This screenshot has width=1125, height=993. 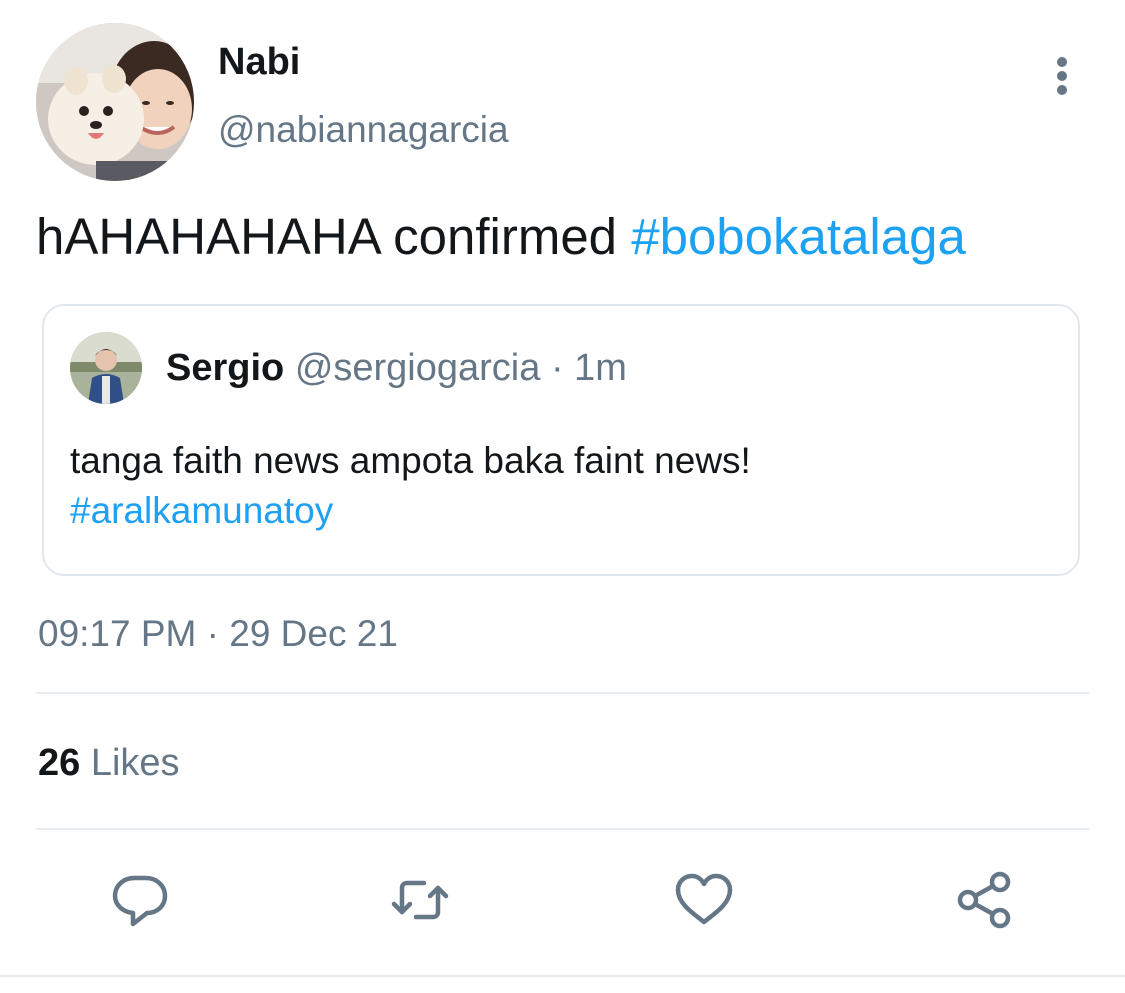 I want to click on heart-icon, so click(x=704, y=899).